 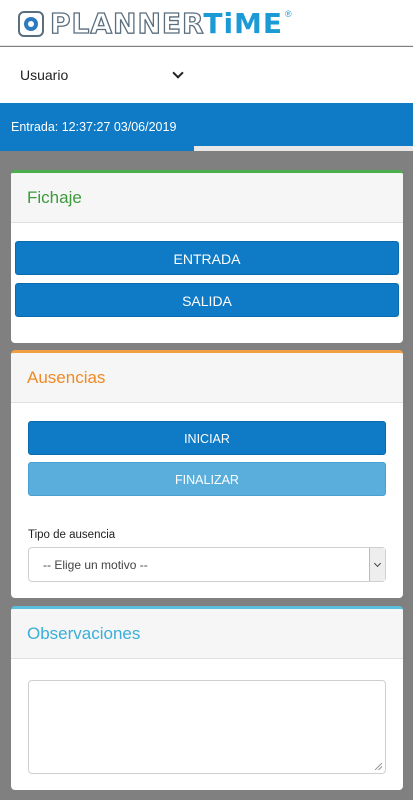 What do you see at coordinates (44, 75) in the screenshot?
I see `user-select-value: Usuario` at bounding box center [44, 75].